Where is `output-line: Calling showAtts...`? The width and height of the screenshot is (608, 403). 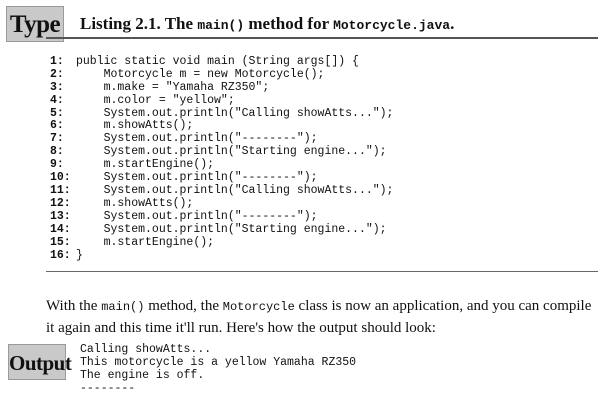
output-line: Calling showAtts... is located at coordinates (146, 349).